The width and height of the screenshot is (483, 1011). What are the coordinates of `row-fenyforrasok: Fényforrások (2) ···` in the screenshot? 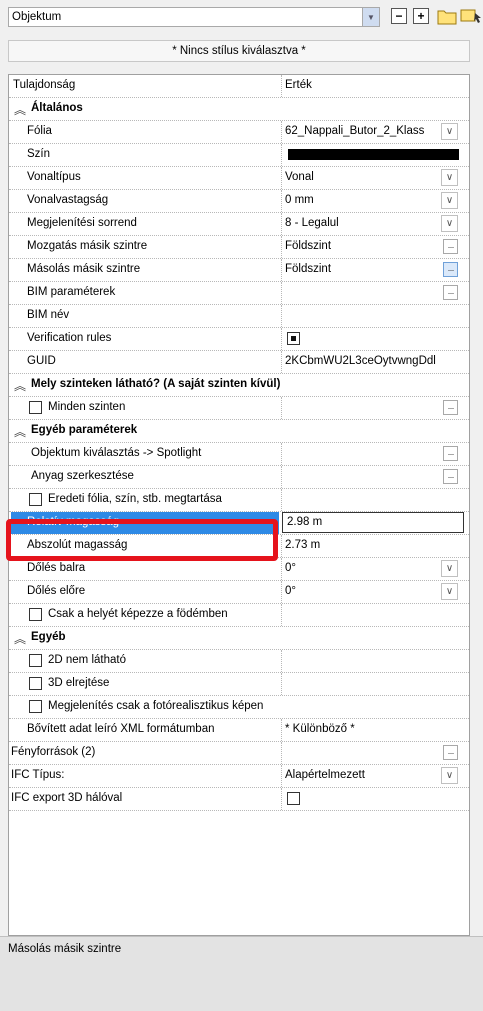 It's located at (239, 753).